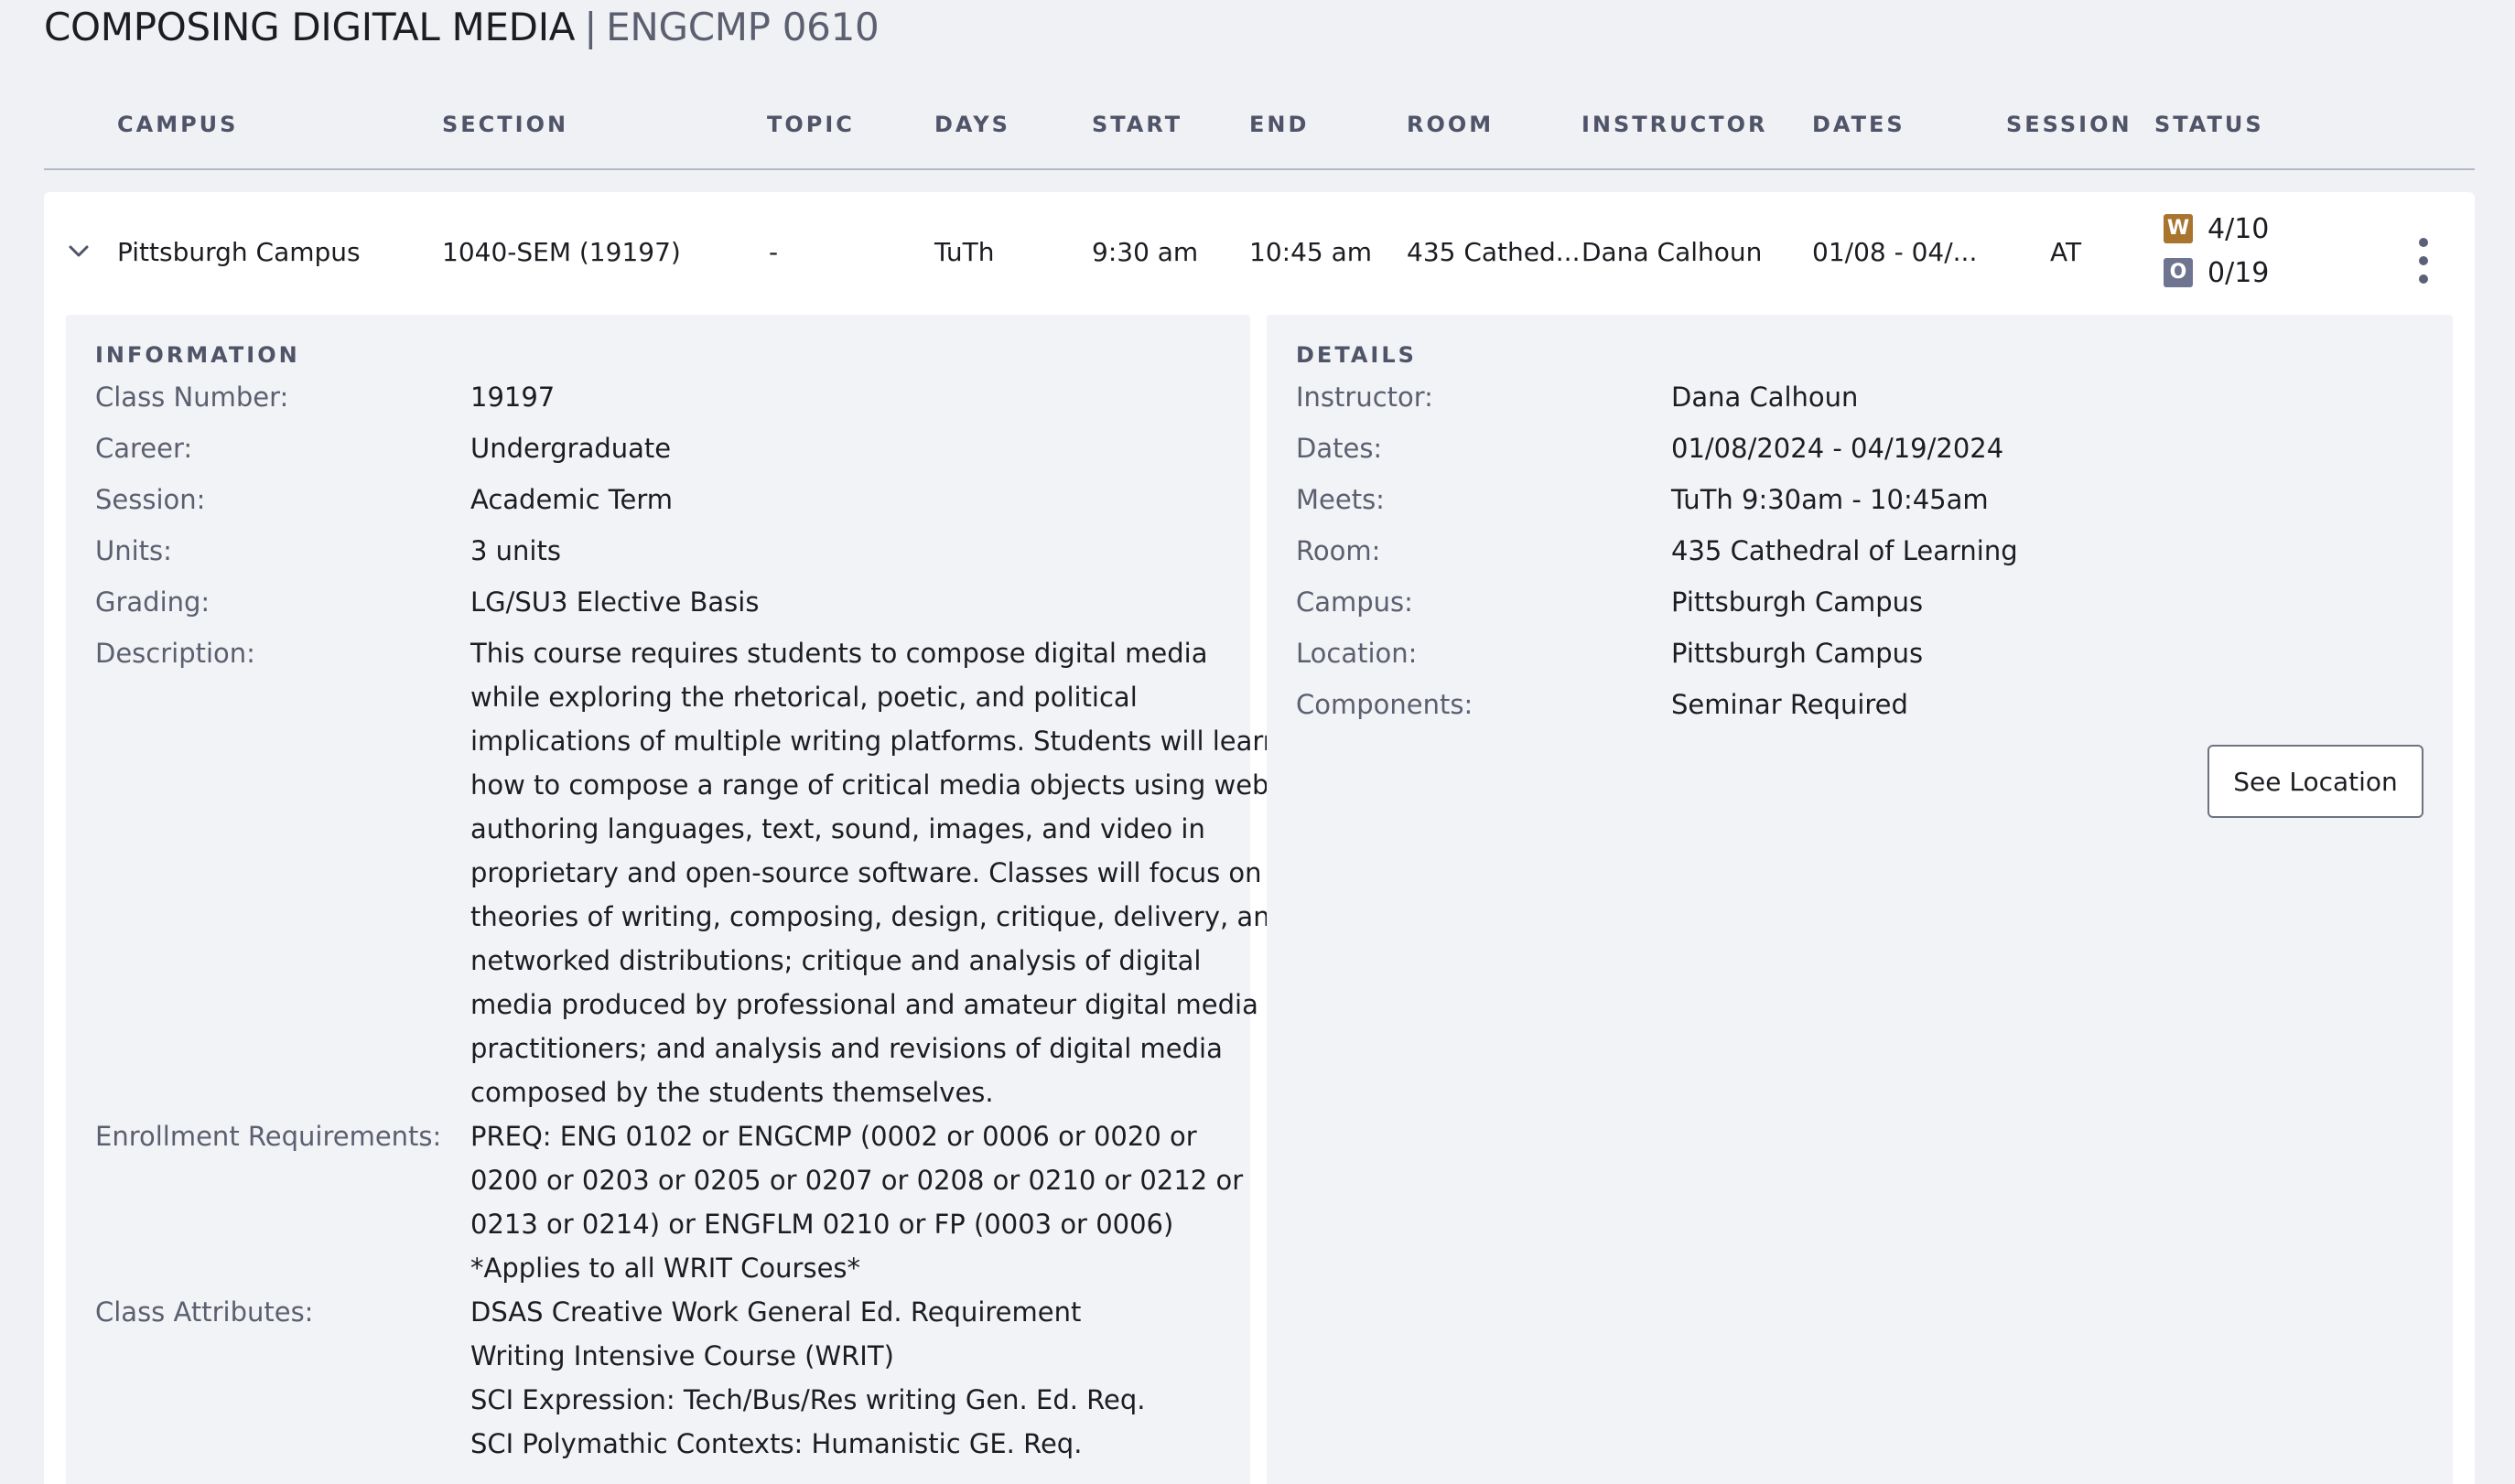  What do you see at coordinates (665, 1268) in the screenshot?
I see `enrollment-line: *Applies to all WRIT Courses*` at bounding box center [665, 1268].